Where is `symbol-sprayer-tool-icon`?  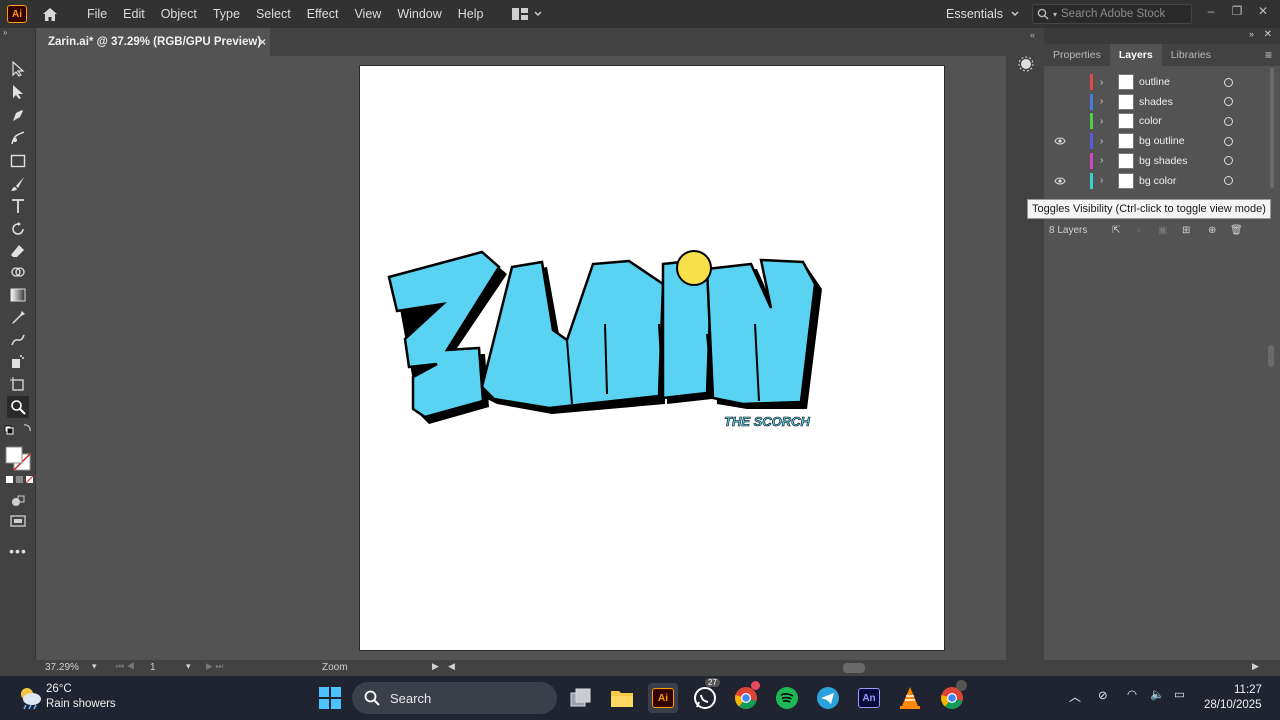
symbol-sprayer-tool-icon is located at coordinates (18, 362).